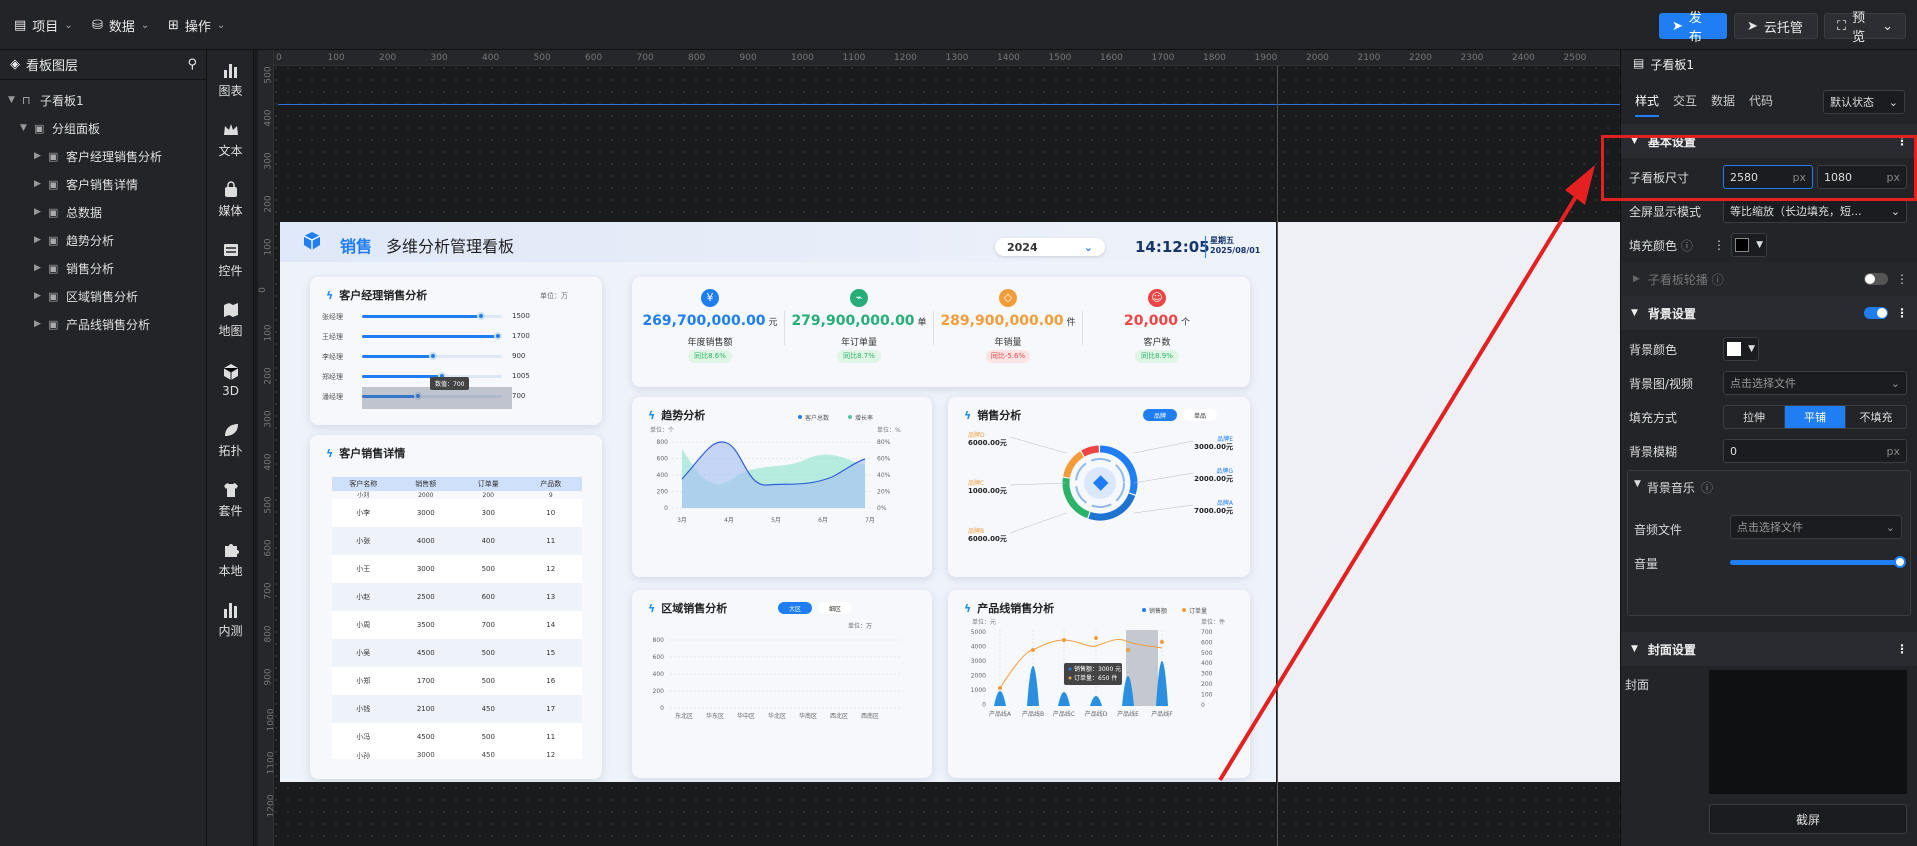 The image size is (1917, 846). What do you see at coordinates (1816, 527) in the screenshot?
I see `audio-select: 点击选择文件 ⌄` at bounding box center [1816, 527].